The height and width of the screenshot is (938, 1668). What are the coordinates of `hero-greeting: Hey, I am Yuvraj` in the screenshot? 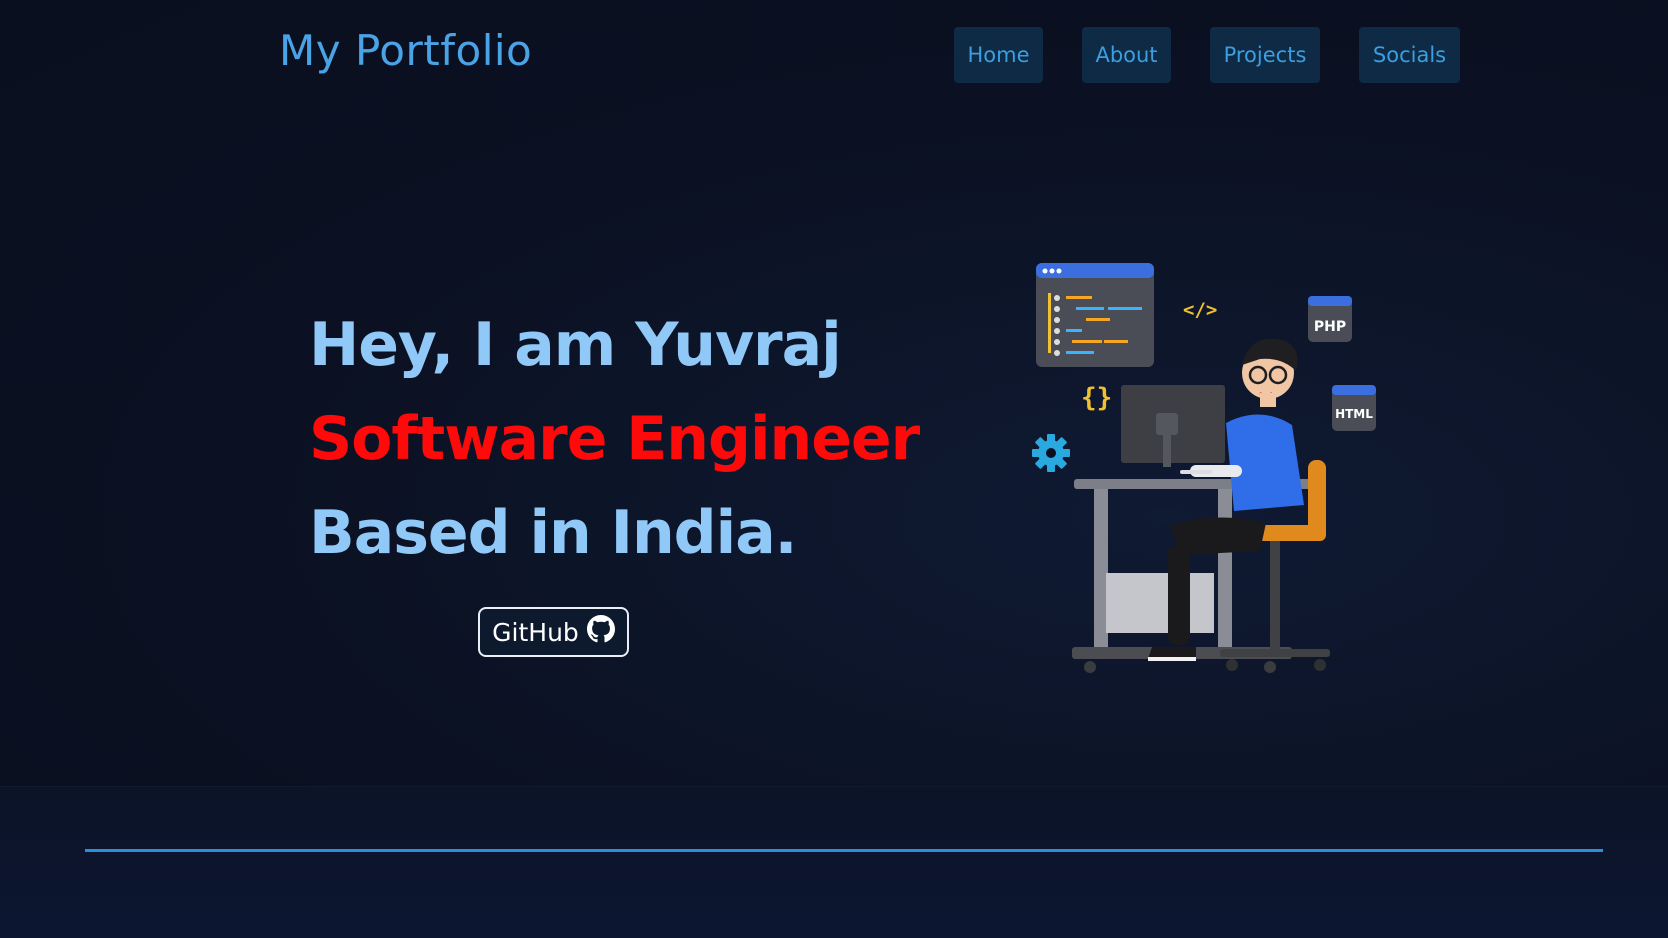 It's located at (575, 345).